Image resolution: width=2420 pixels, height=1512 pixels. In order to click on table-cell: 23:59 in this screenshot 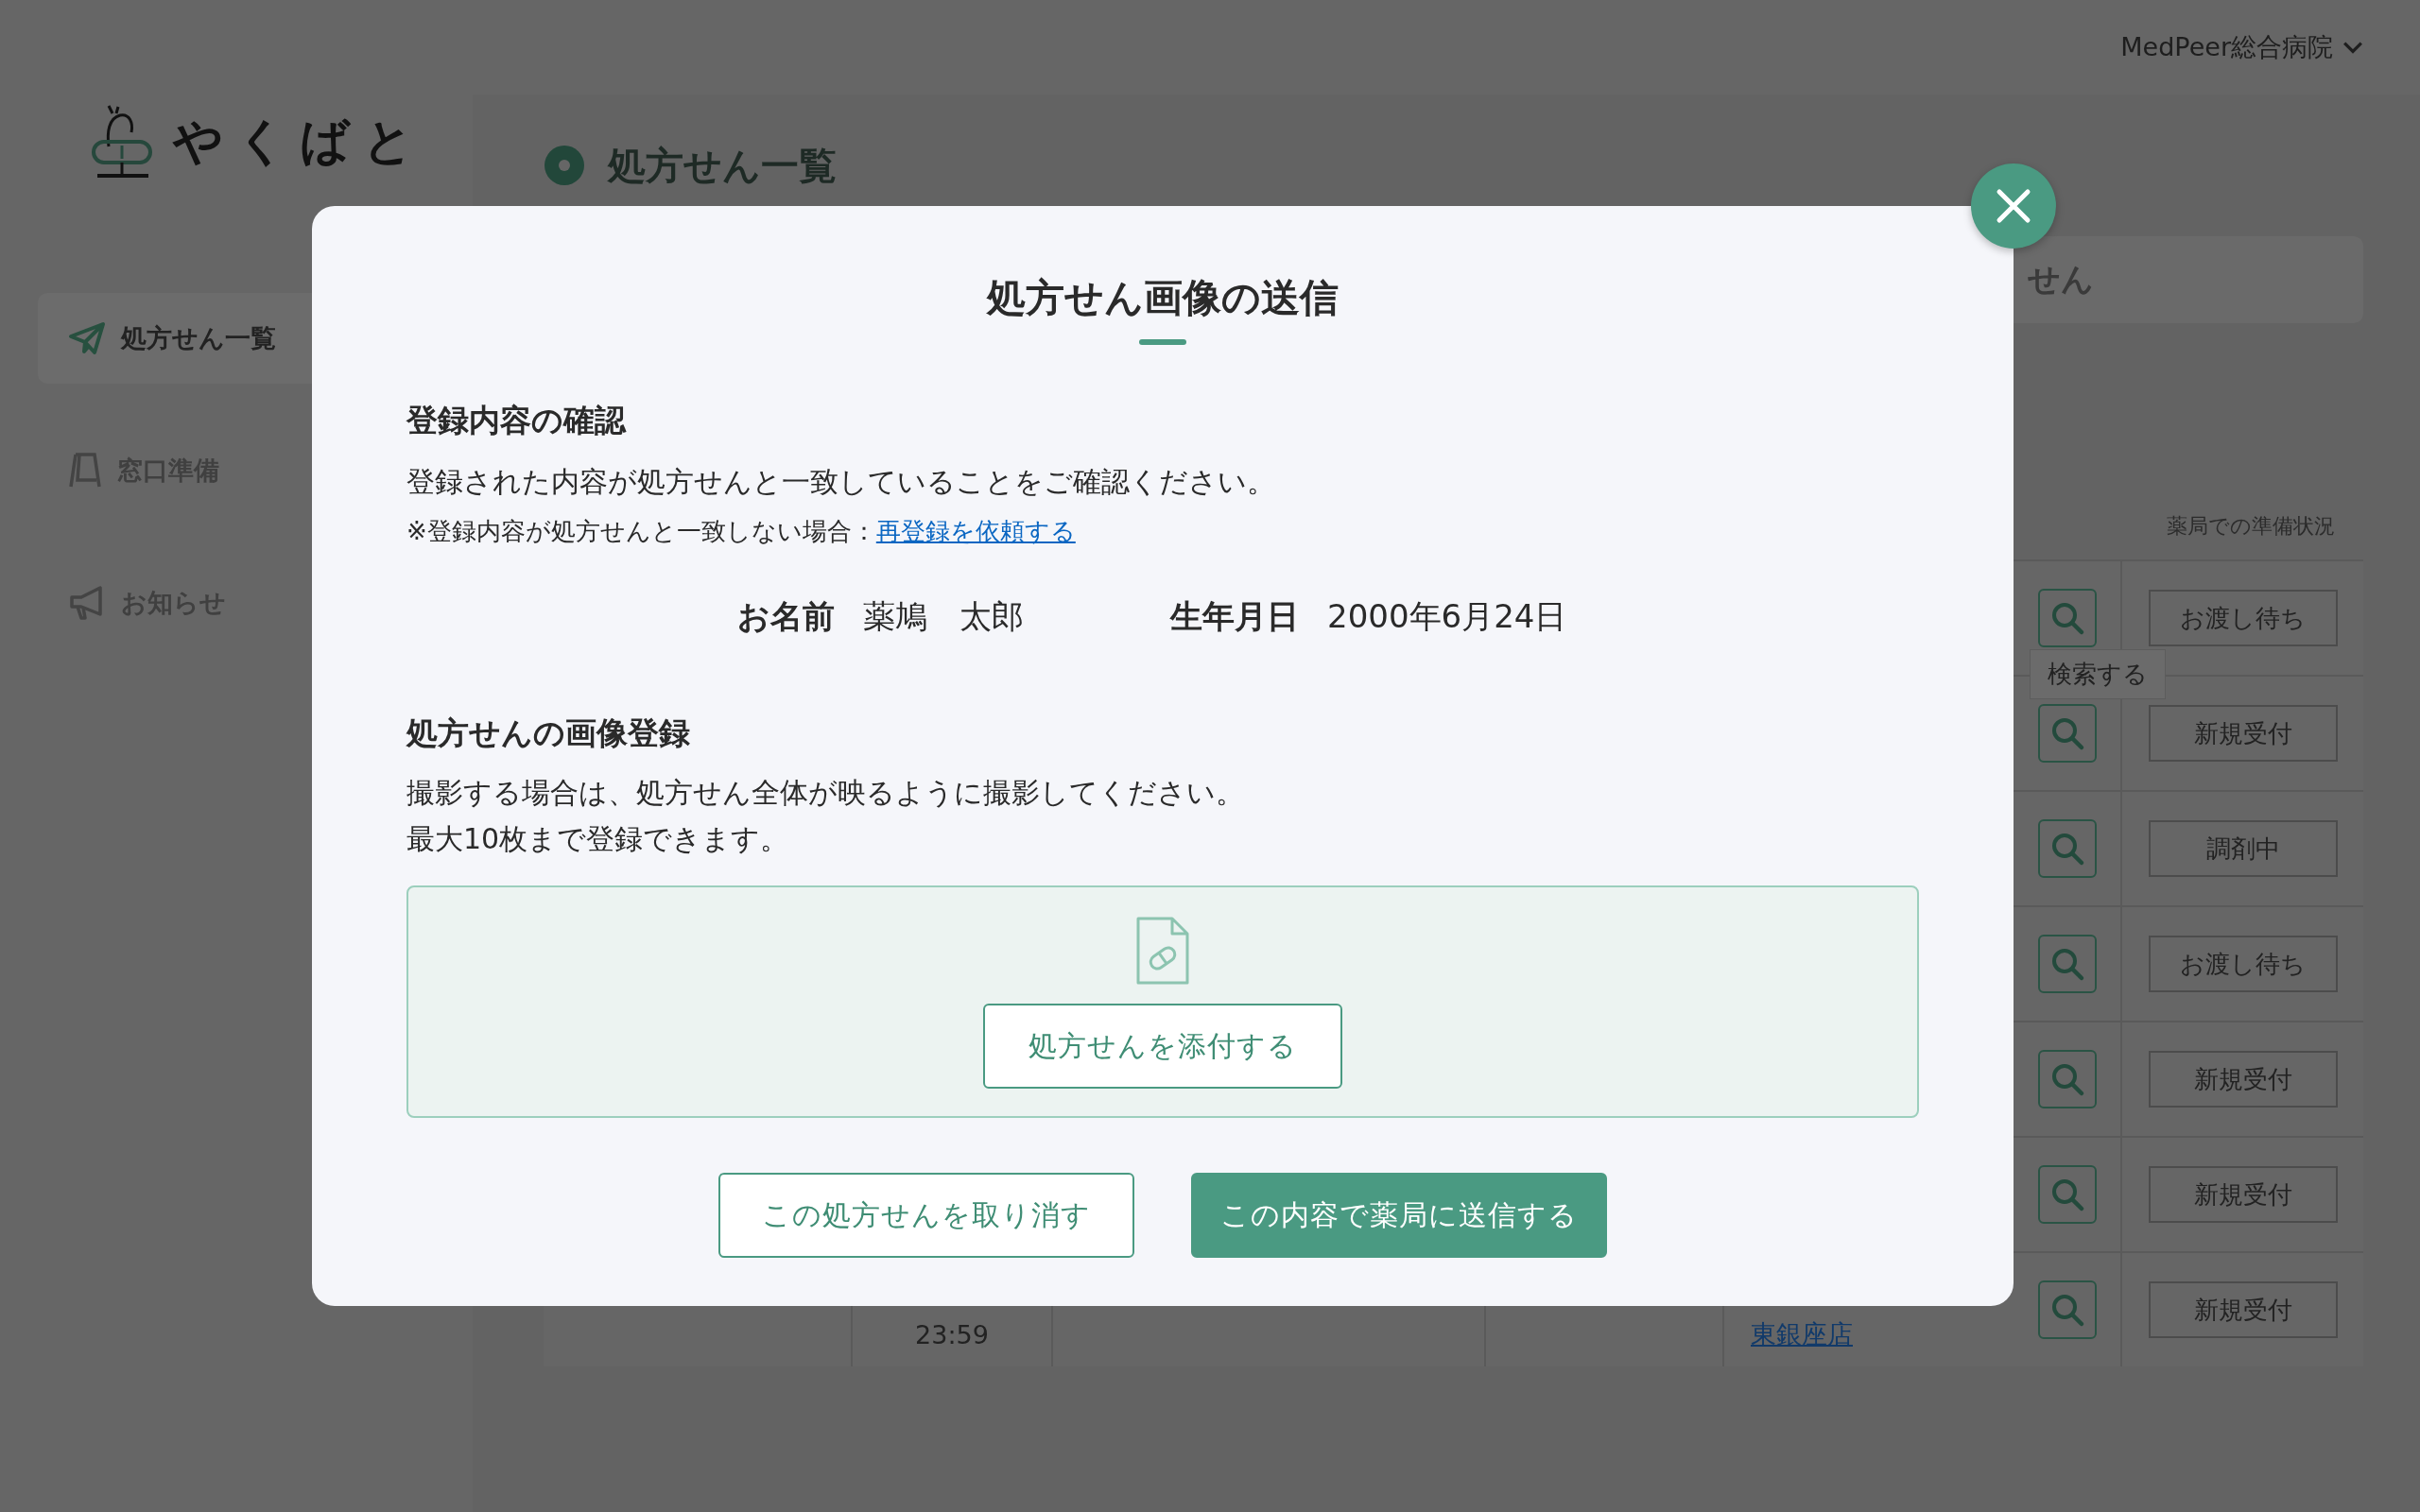, I will do `click(952, 1334)`.